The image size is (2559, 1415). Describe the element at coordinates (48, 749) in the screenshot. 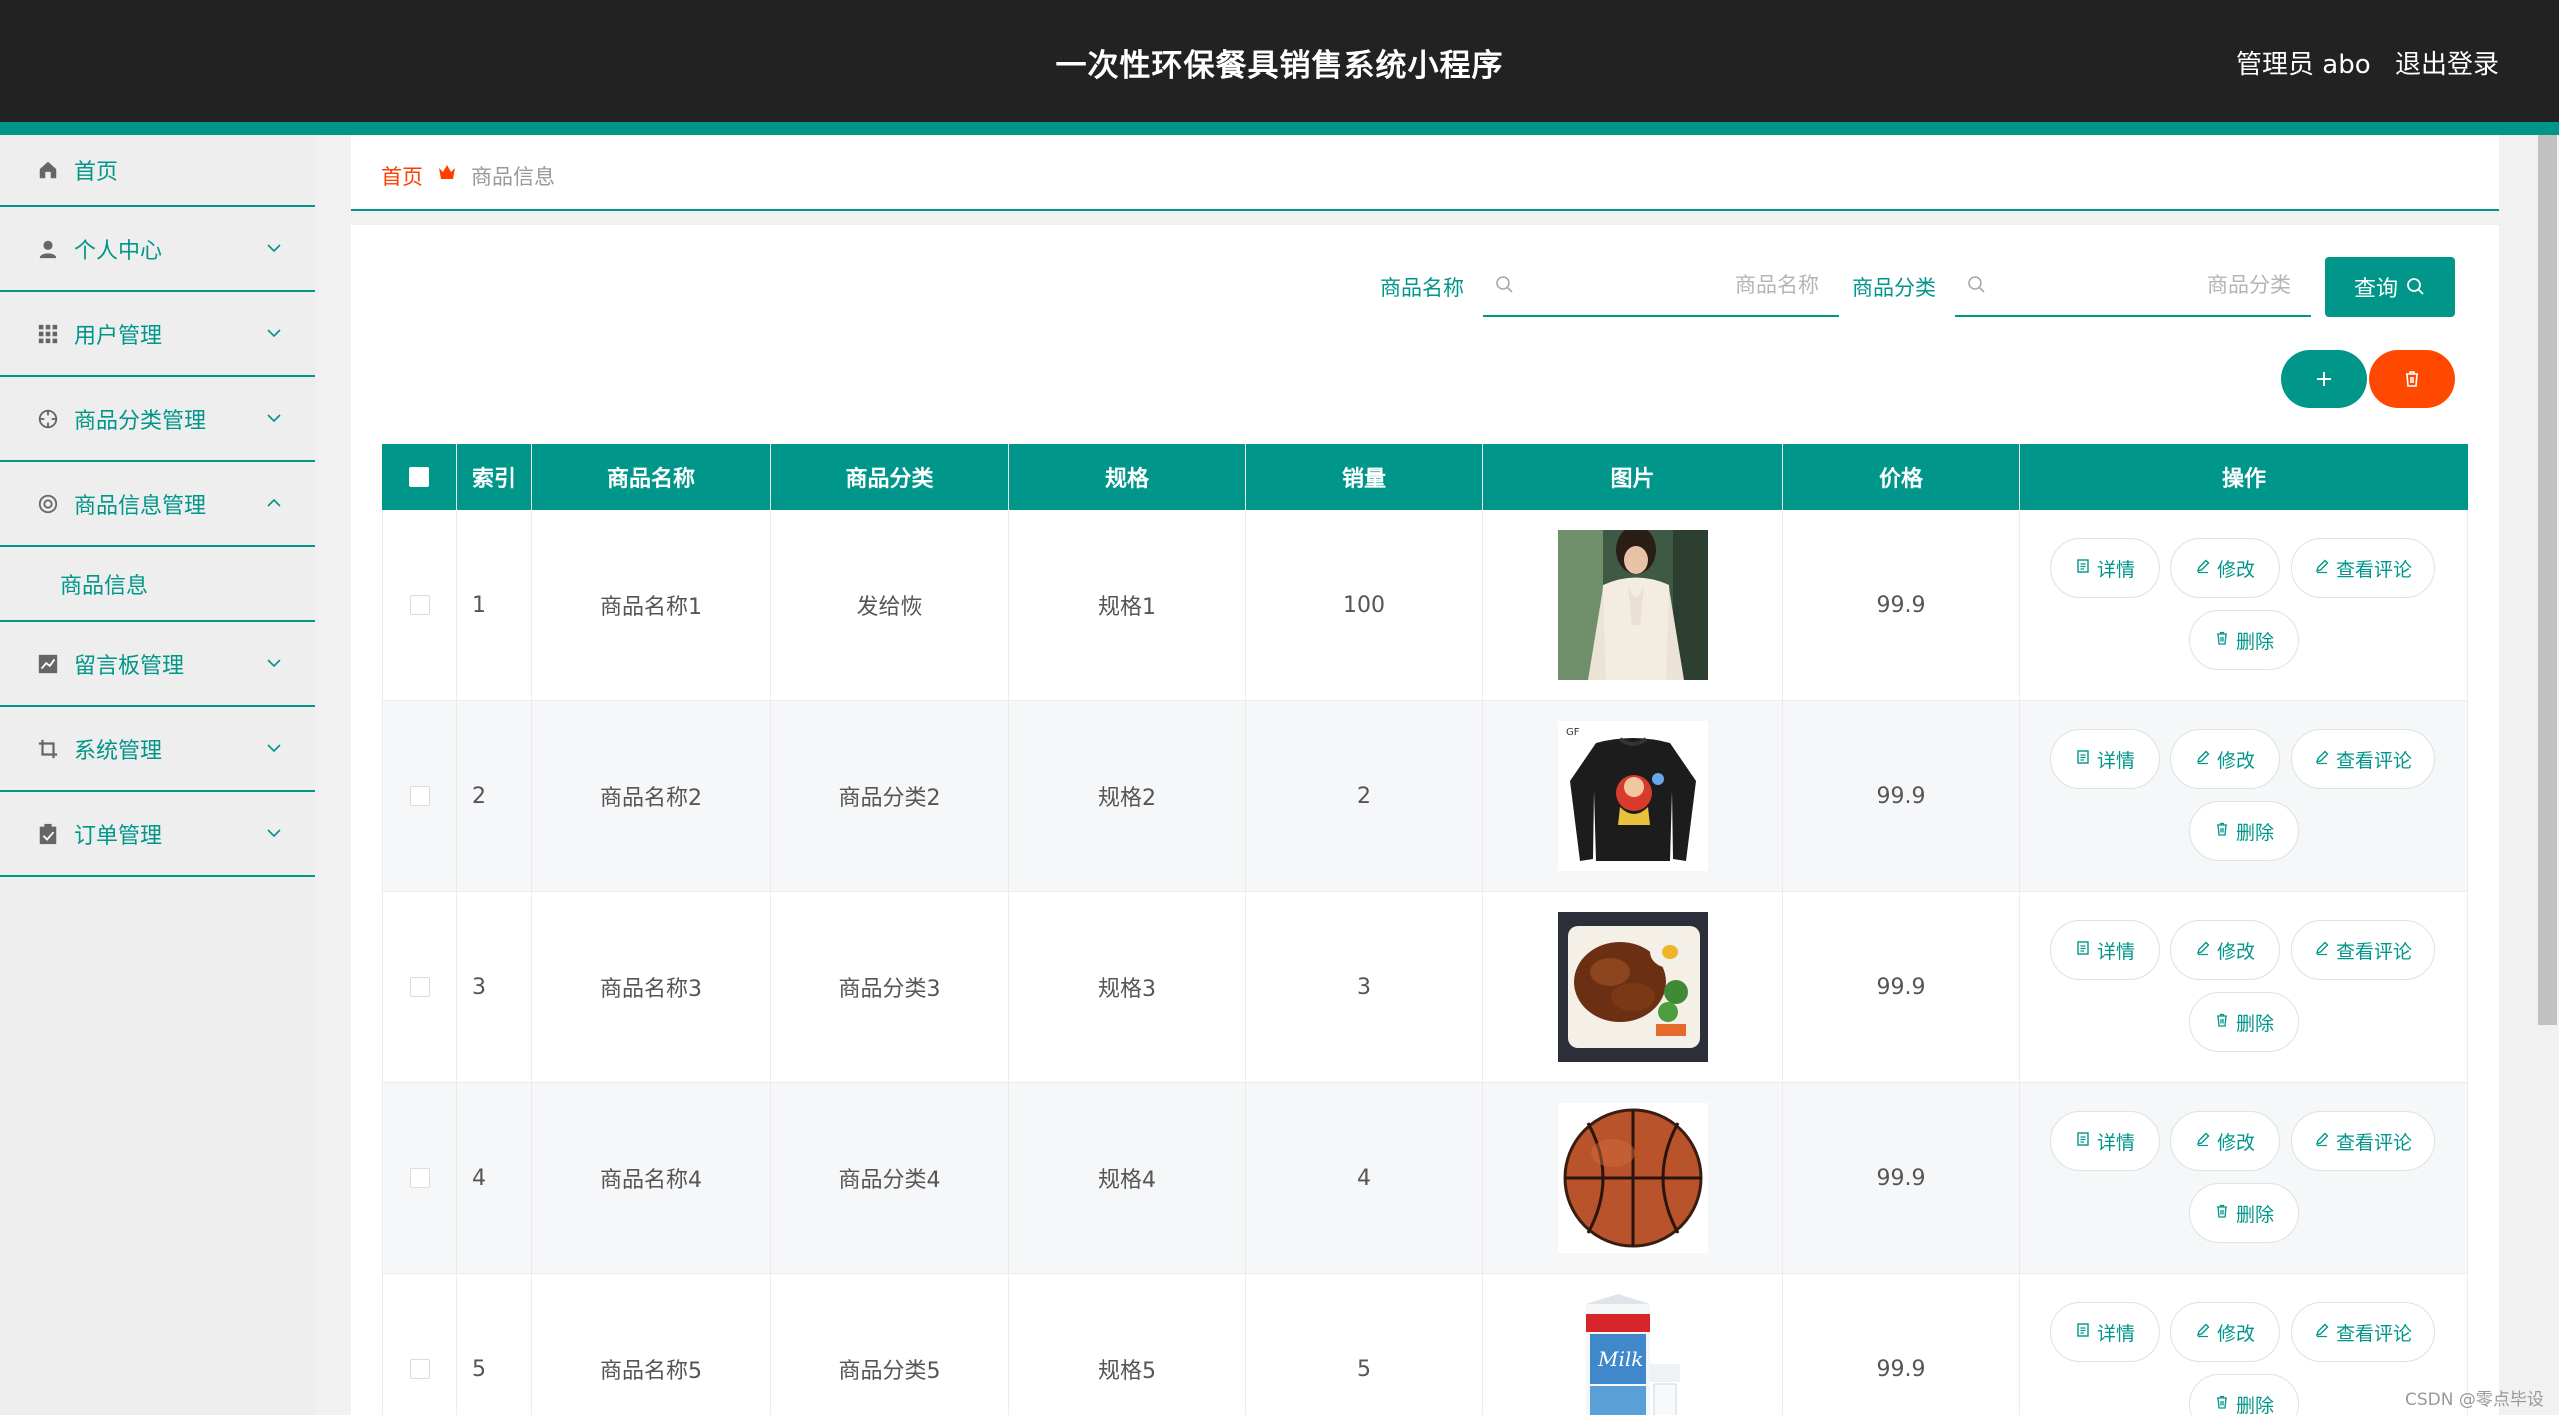

I see `crop-icon` at that location.